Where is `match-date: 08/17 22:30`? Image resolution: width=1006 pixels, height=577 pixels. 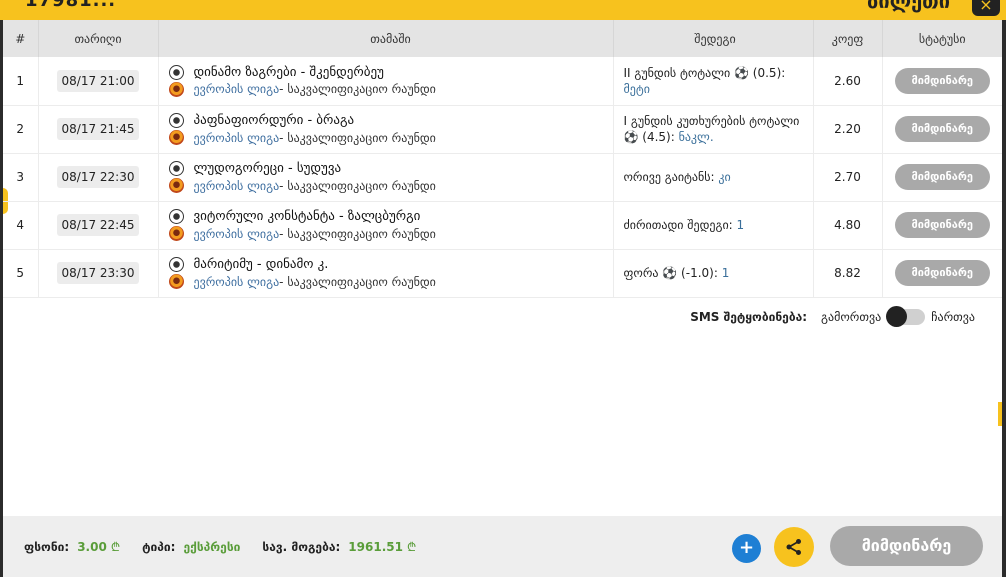
match-date: 08/17 22:30 is located at coordinates (98, 177).